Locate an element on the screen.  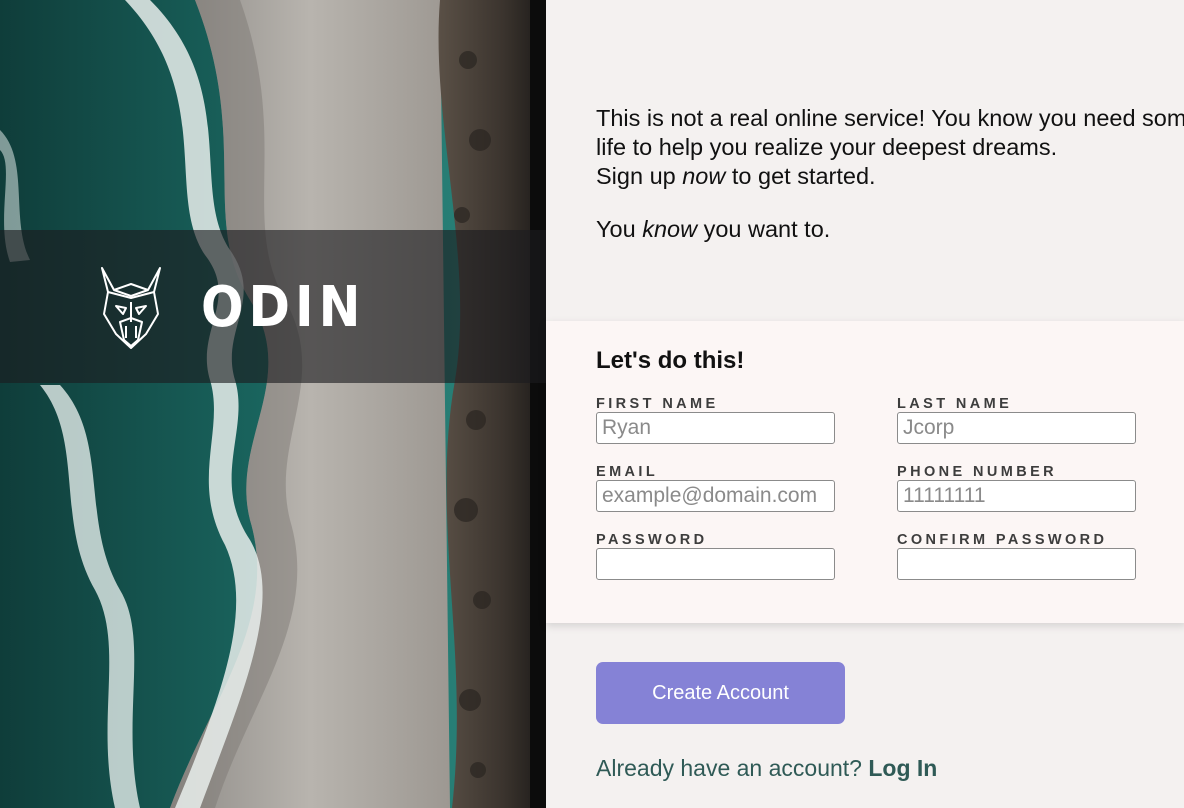
intro-line-4-end: you want to. is located at coordinates (764, 229).